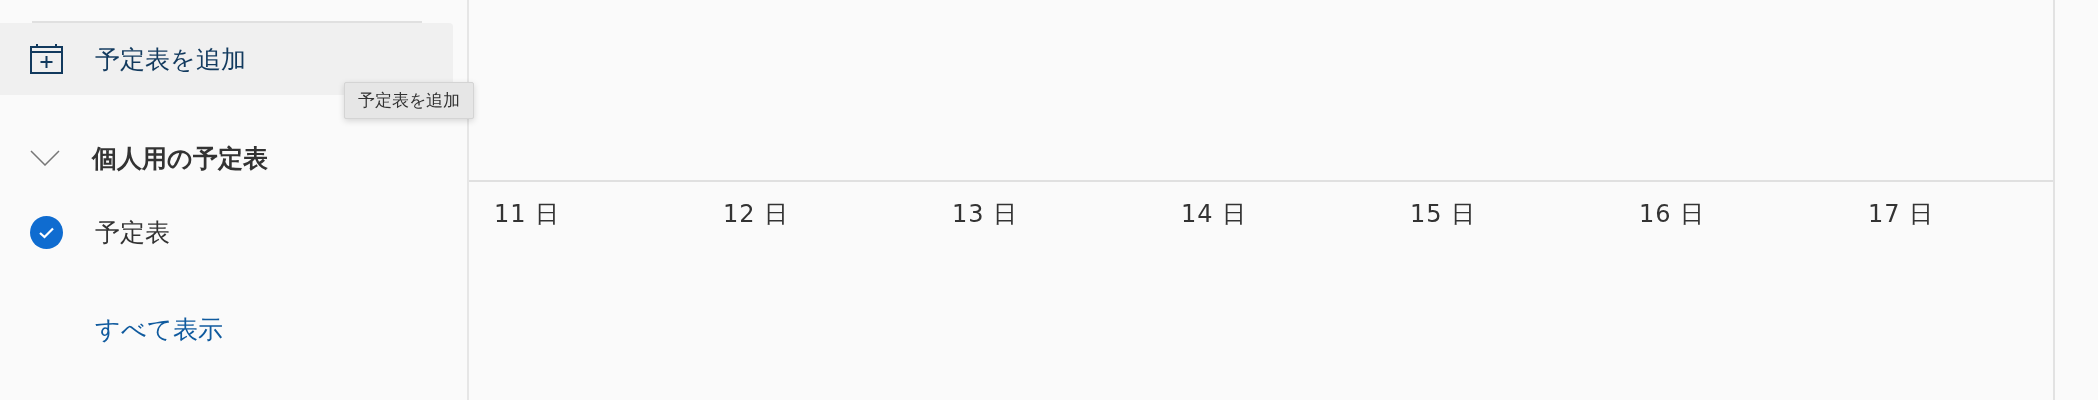 The image size is (2098, 400). What do you see at coordinates (1214, 214) in the screenshot?
I see `day-label: 14 日` at bounding box center [1214, 214].